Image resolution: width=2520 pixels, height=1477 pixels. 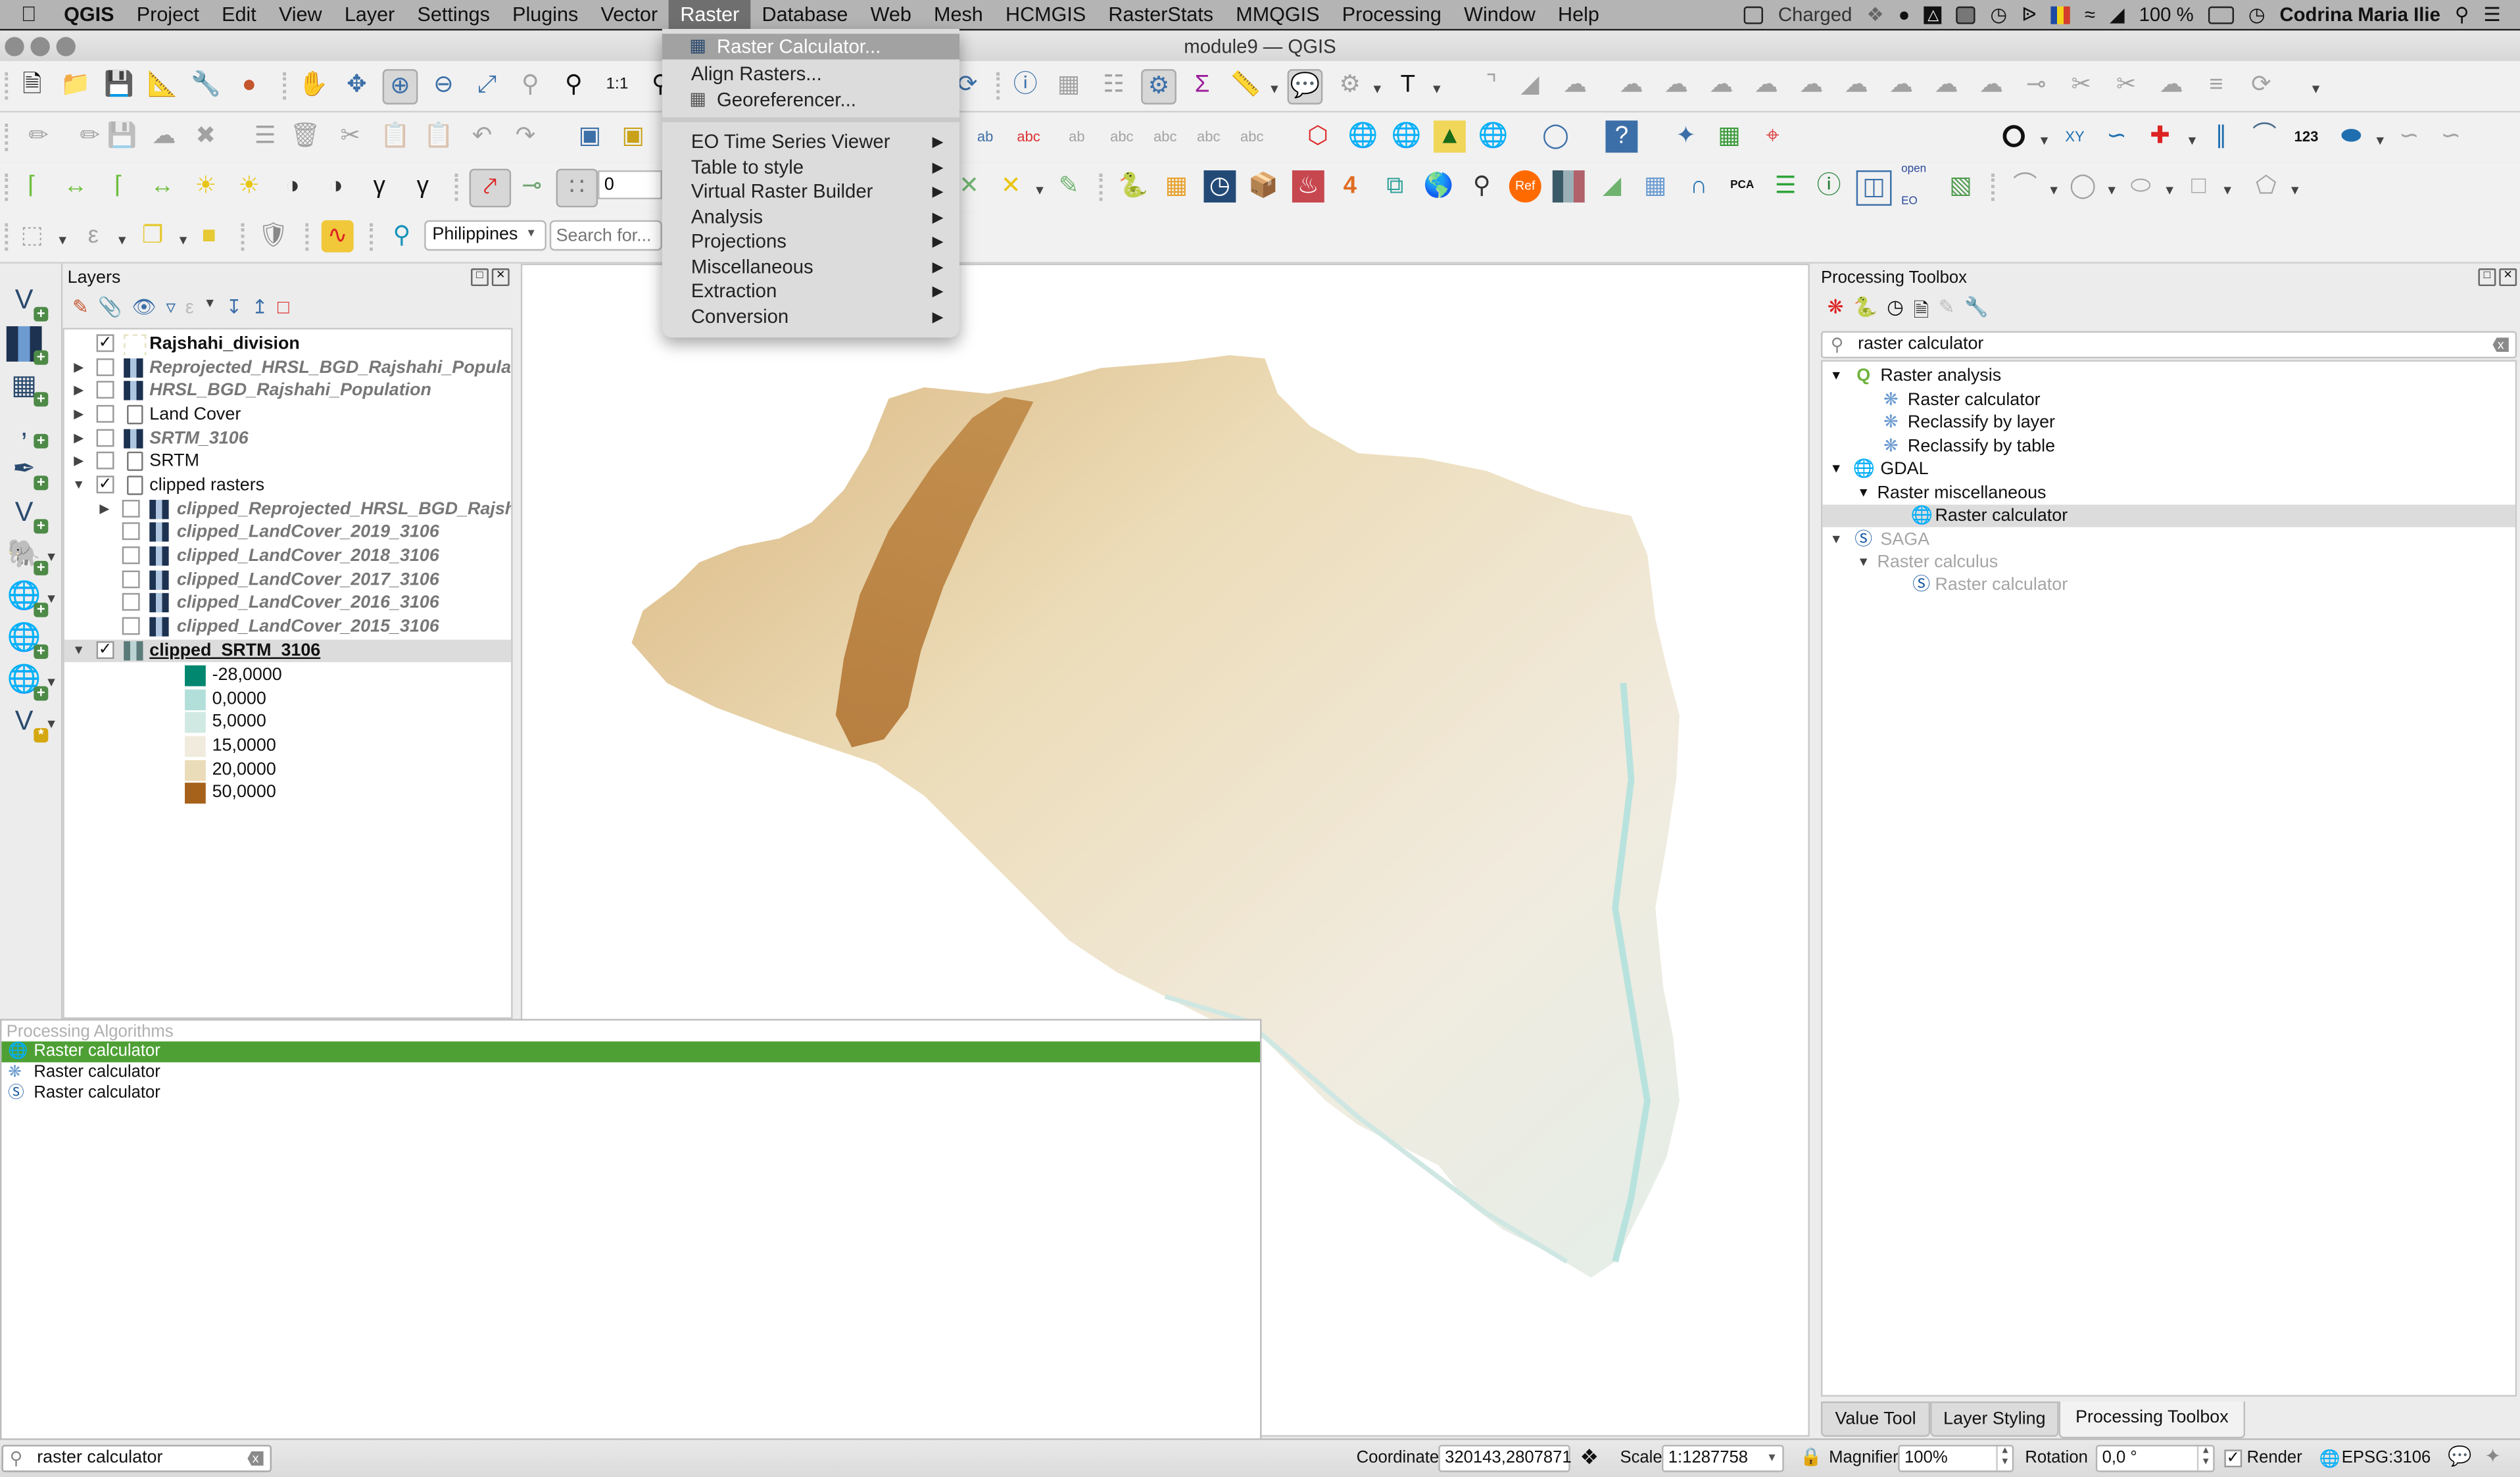 I want to click on decrease-gamma-icon: γ, so click(x=422, y=187).